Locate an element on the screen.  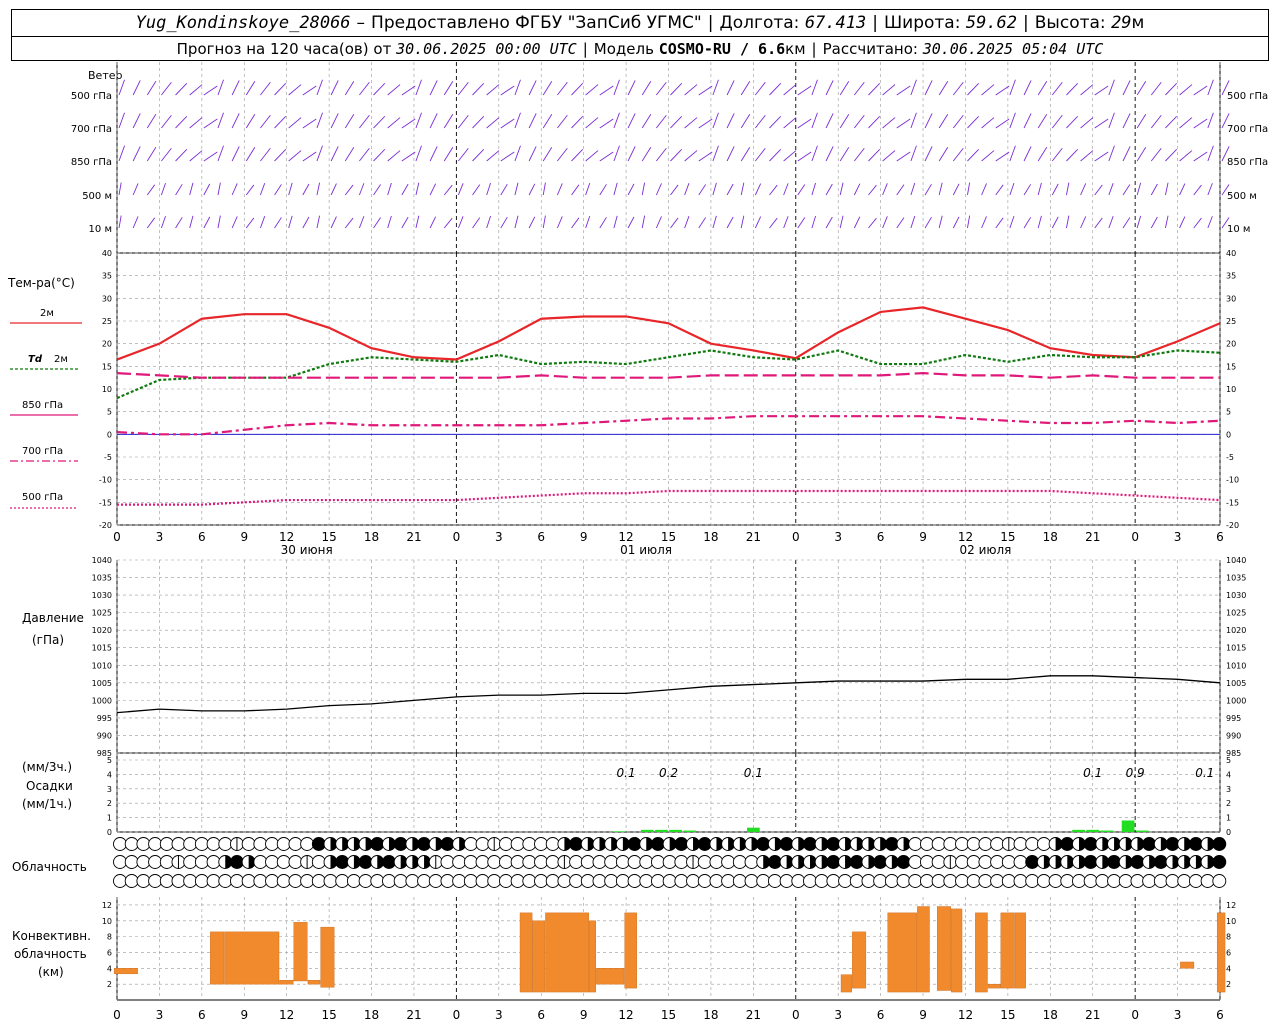
pressure-unit: (гПа) is located at coordinates (48, 640).